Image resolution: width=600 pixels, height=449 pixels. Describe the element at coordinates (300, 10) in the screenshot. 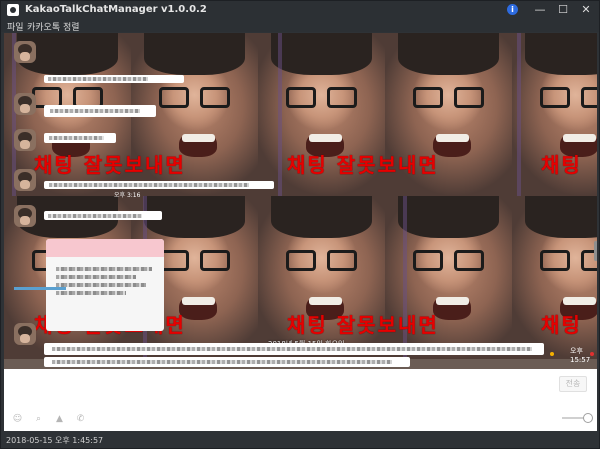

I see `title-bar: KakaoTalkChatManager v1.0.0.2 i — ☐ ✕` at that location.